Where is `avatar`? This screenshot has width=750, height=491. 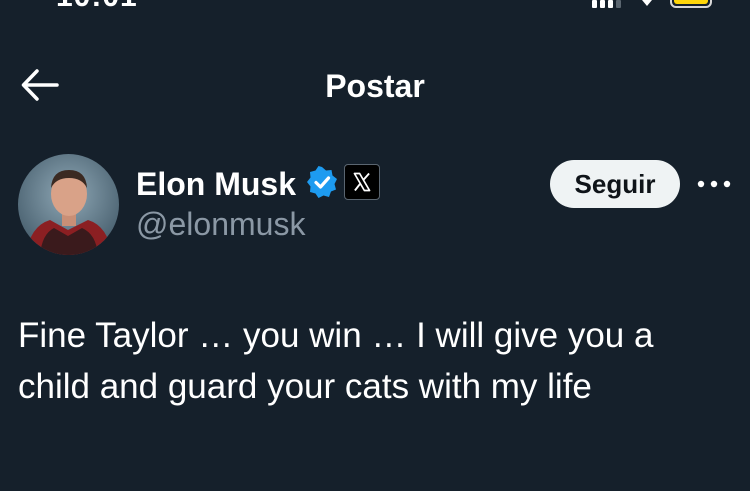 avatar is located at coordinates (68, 204).